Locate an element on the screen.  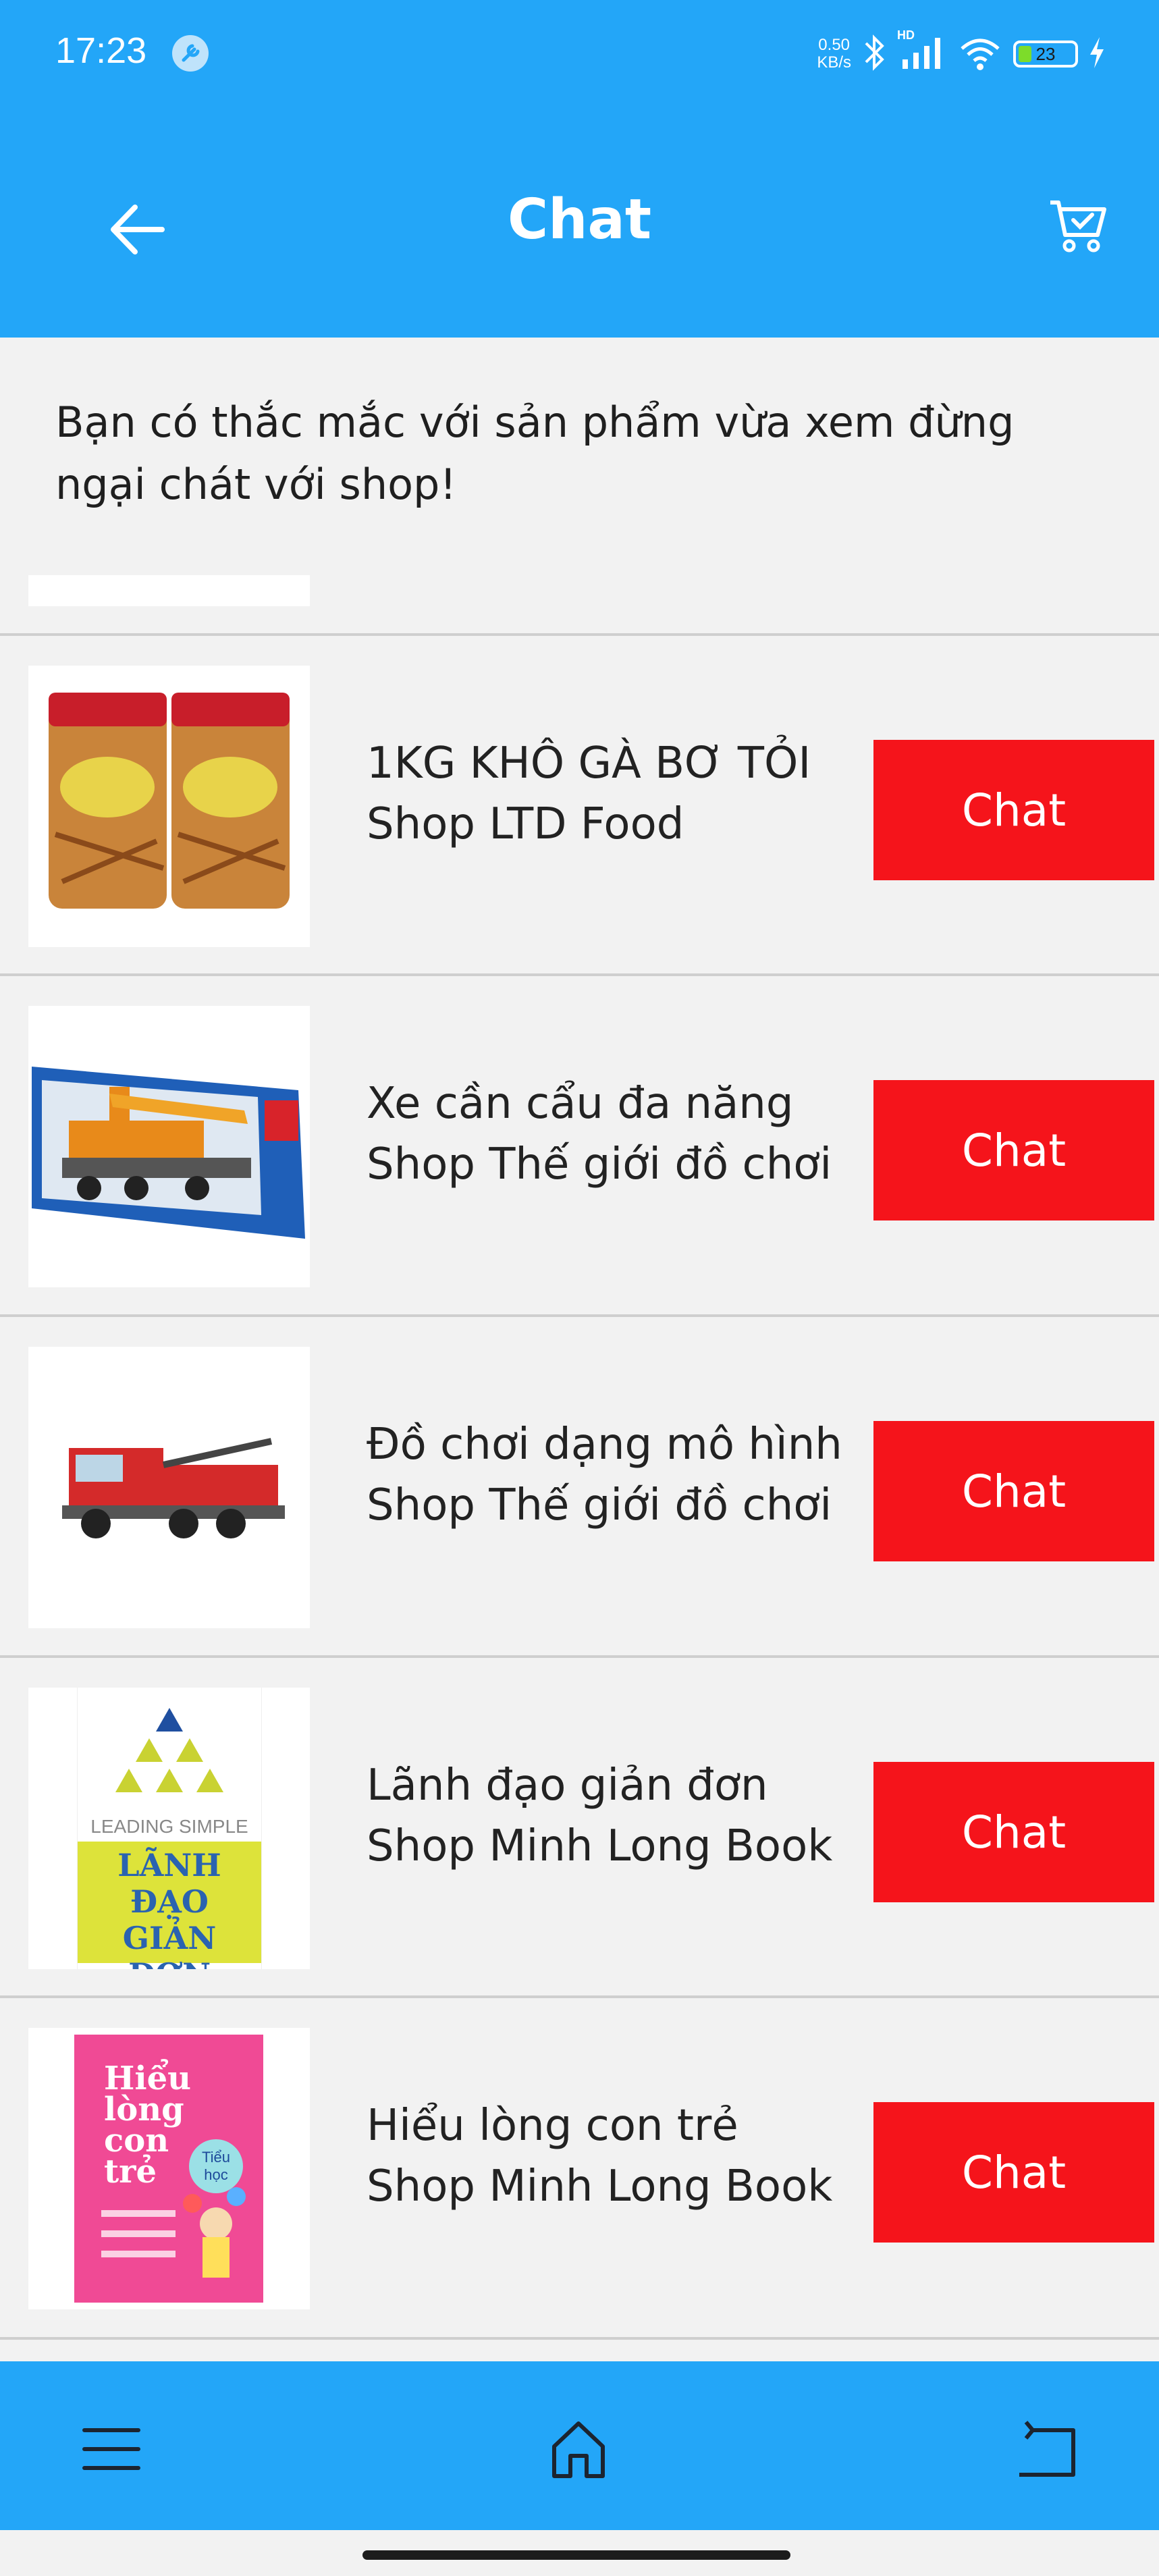
net-speed: 0.50 KB/s is located at coordinates (834, 54).